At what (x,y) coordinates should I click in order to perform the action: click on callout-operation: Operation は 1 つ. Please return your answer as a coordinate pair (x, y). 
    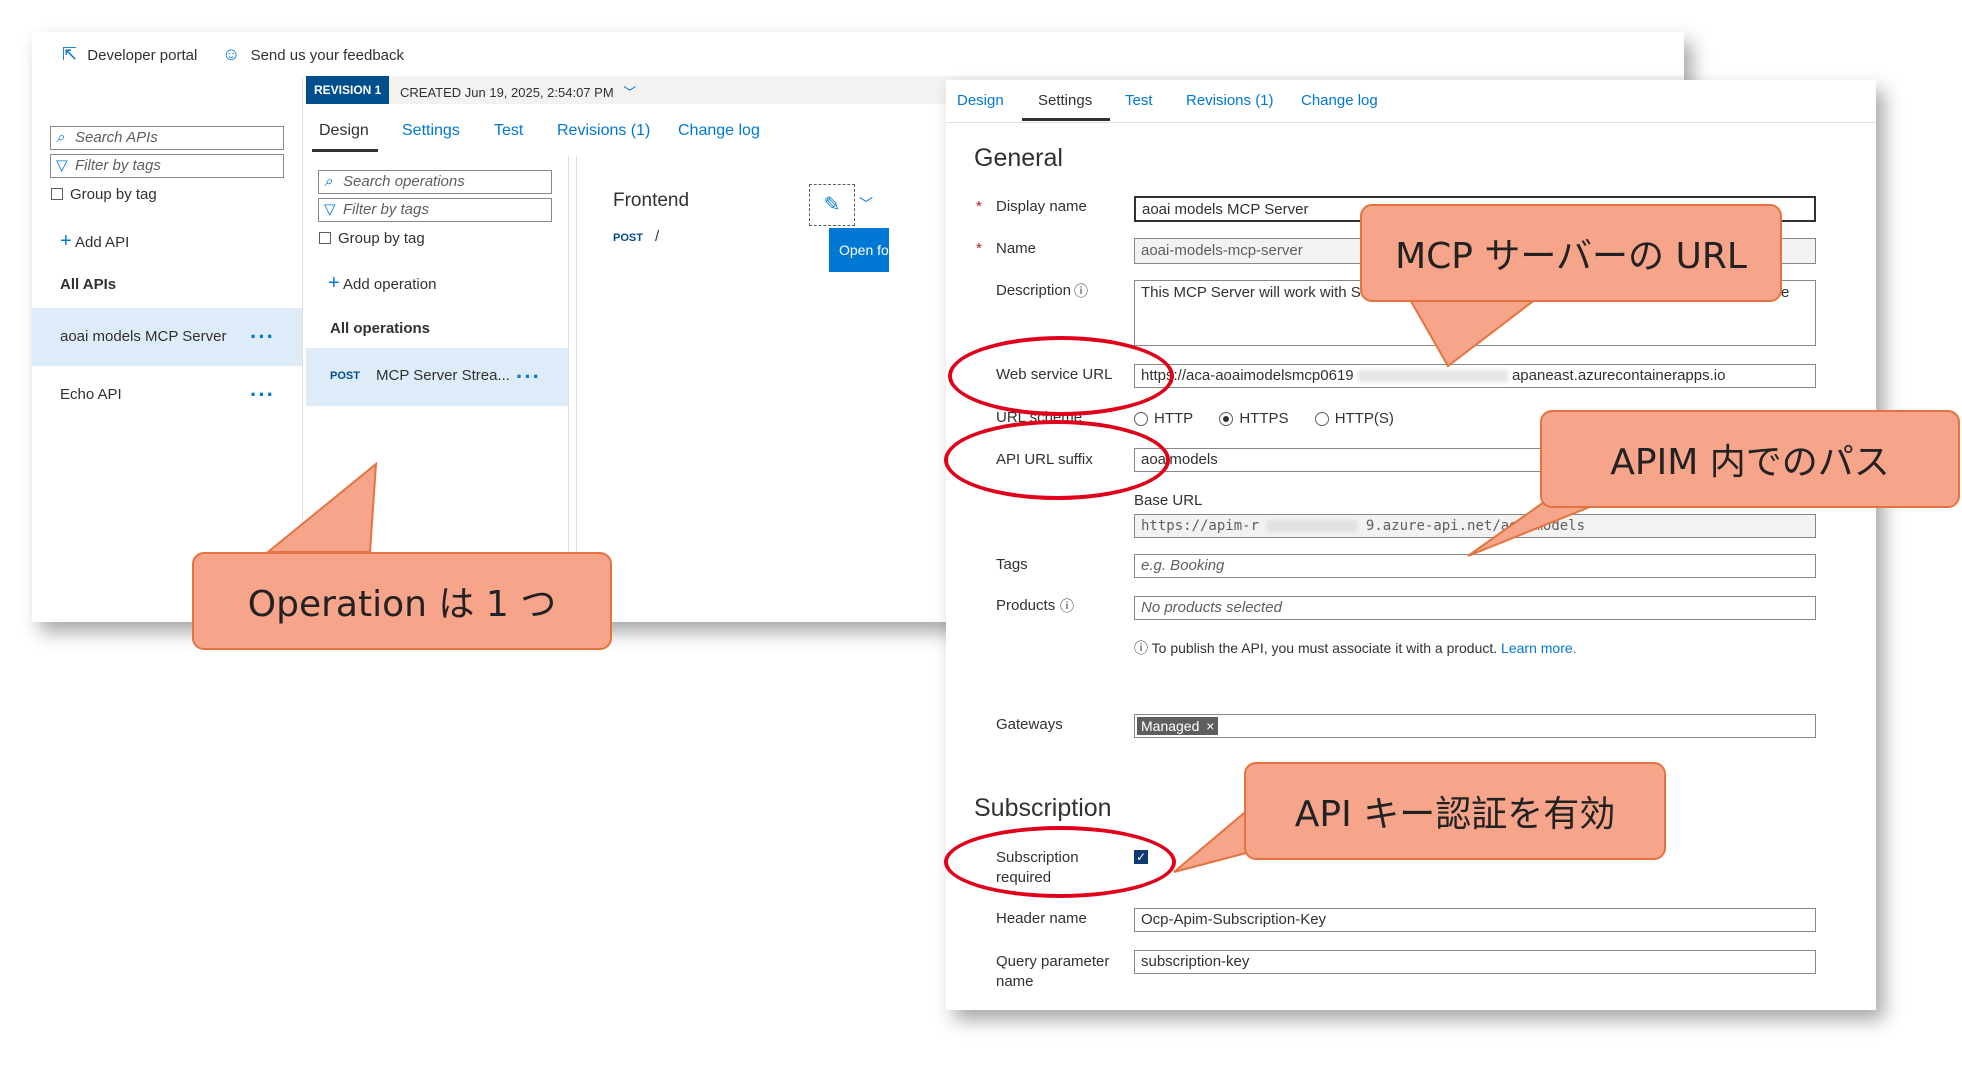
    Looking at the image, I should click on (402, 601).